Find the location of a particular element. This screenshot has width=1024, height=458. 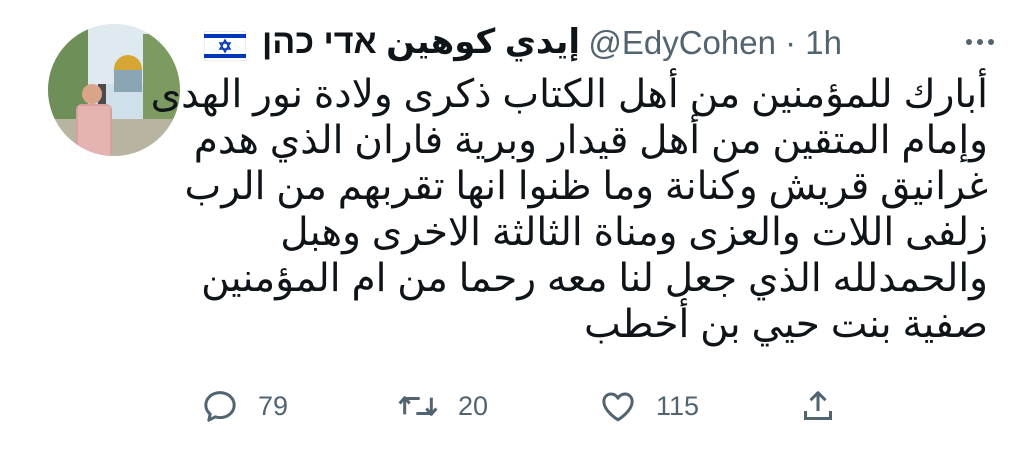

tweet-line: صفية بنت حيي بن أخطب is located at coordinates (786, 324).